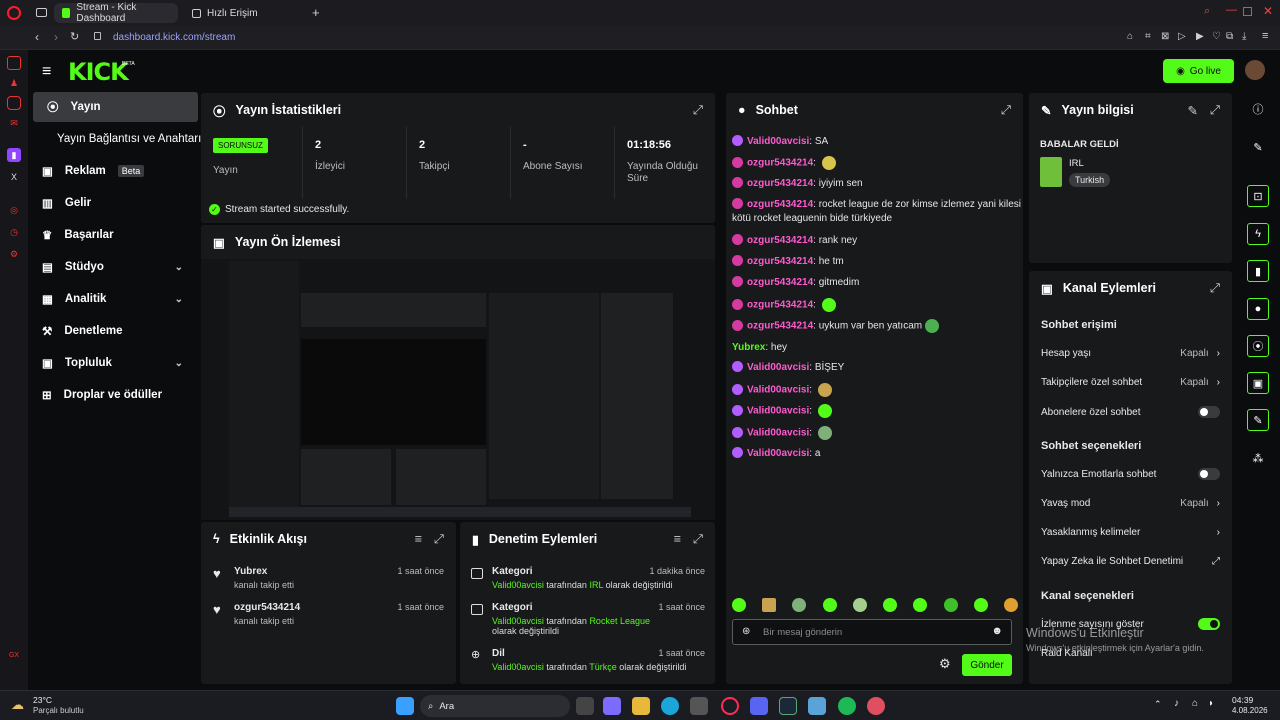 This screenshot has height=720, width=1280. What do you see at coordinates (110, 203) in the screenshot?
I see `sidebar-item-gelir: ▥ Gelir` at bounding box center [110, 203].